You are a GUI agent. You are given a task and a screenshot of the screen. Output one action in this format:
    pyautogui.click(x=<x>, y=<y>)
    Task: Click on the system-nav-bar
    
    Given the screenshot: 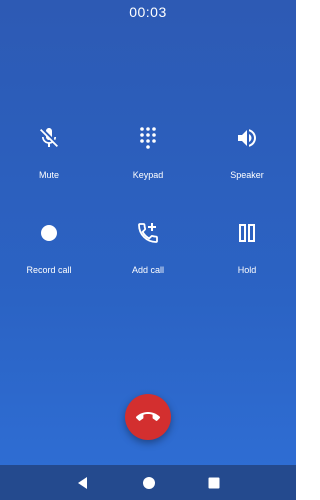 What is the action you would take?
    pyautogui.click(x=148, y=482)
    